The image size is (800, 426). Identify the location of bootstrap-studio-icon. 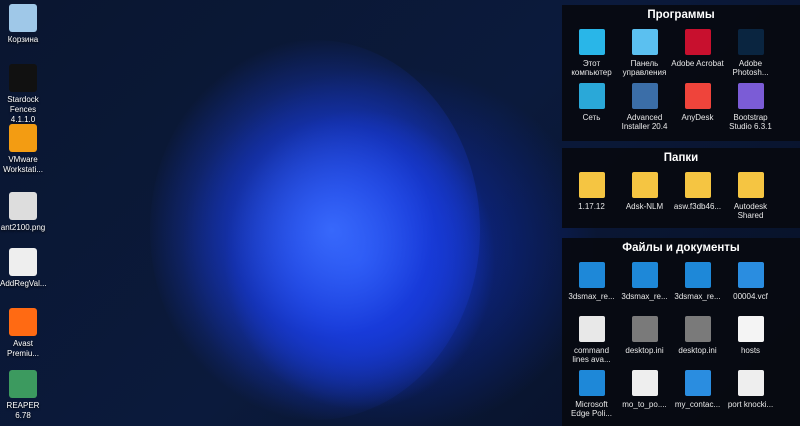
(750, 96).